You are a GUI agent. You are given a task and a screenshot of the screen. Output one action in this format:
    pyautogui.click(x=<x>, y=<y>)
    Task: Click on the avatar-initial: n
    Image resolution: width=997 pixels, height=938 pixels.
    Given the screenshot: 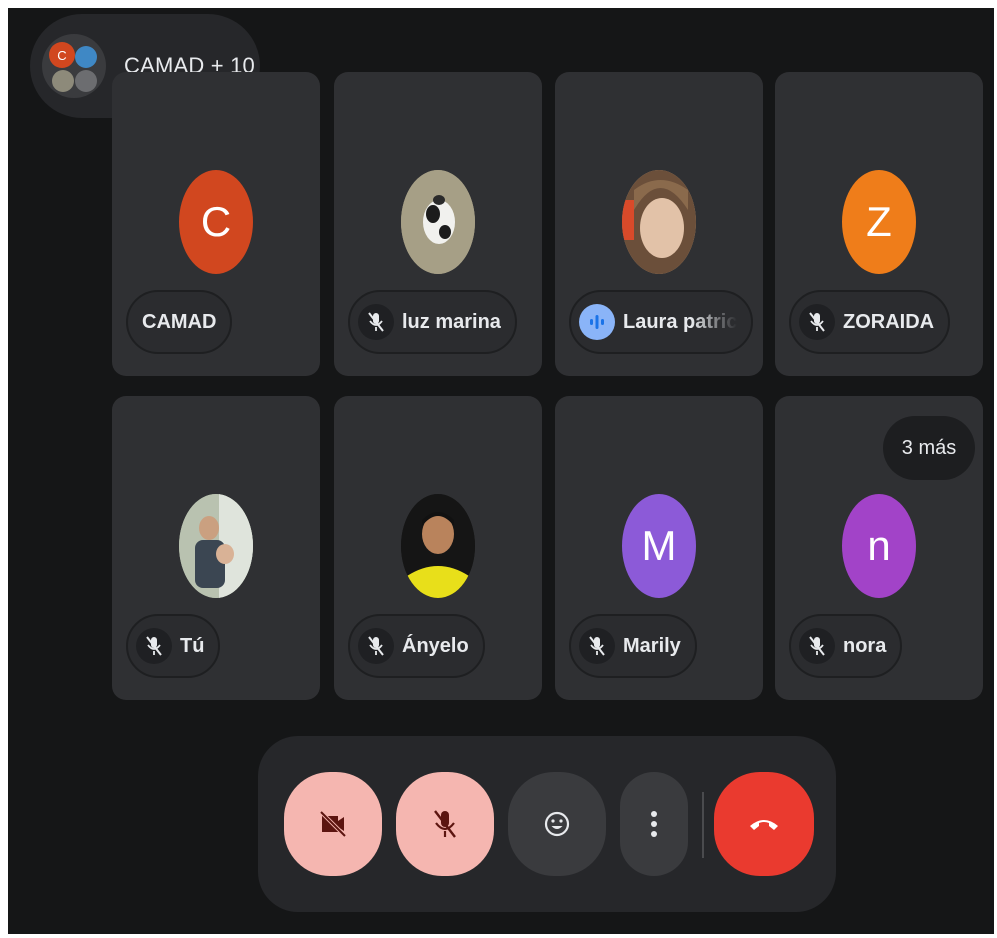 What is the action you would take?
    pyautogui.click(x=879, y=545)
    